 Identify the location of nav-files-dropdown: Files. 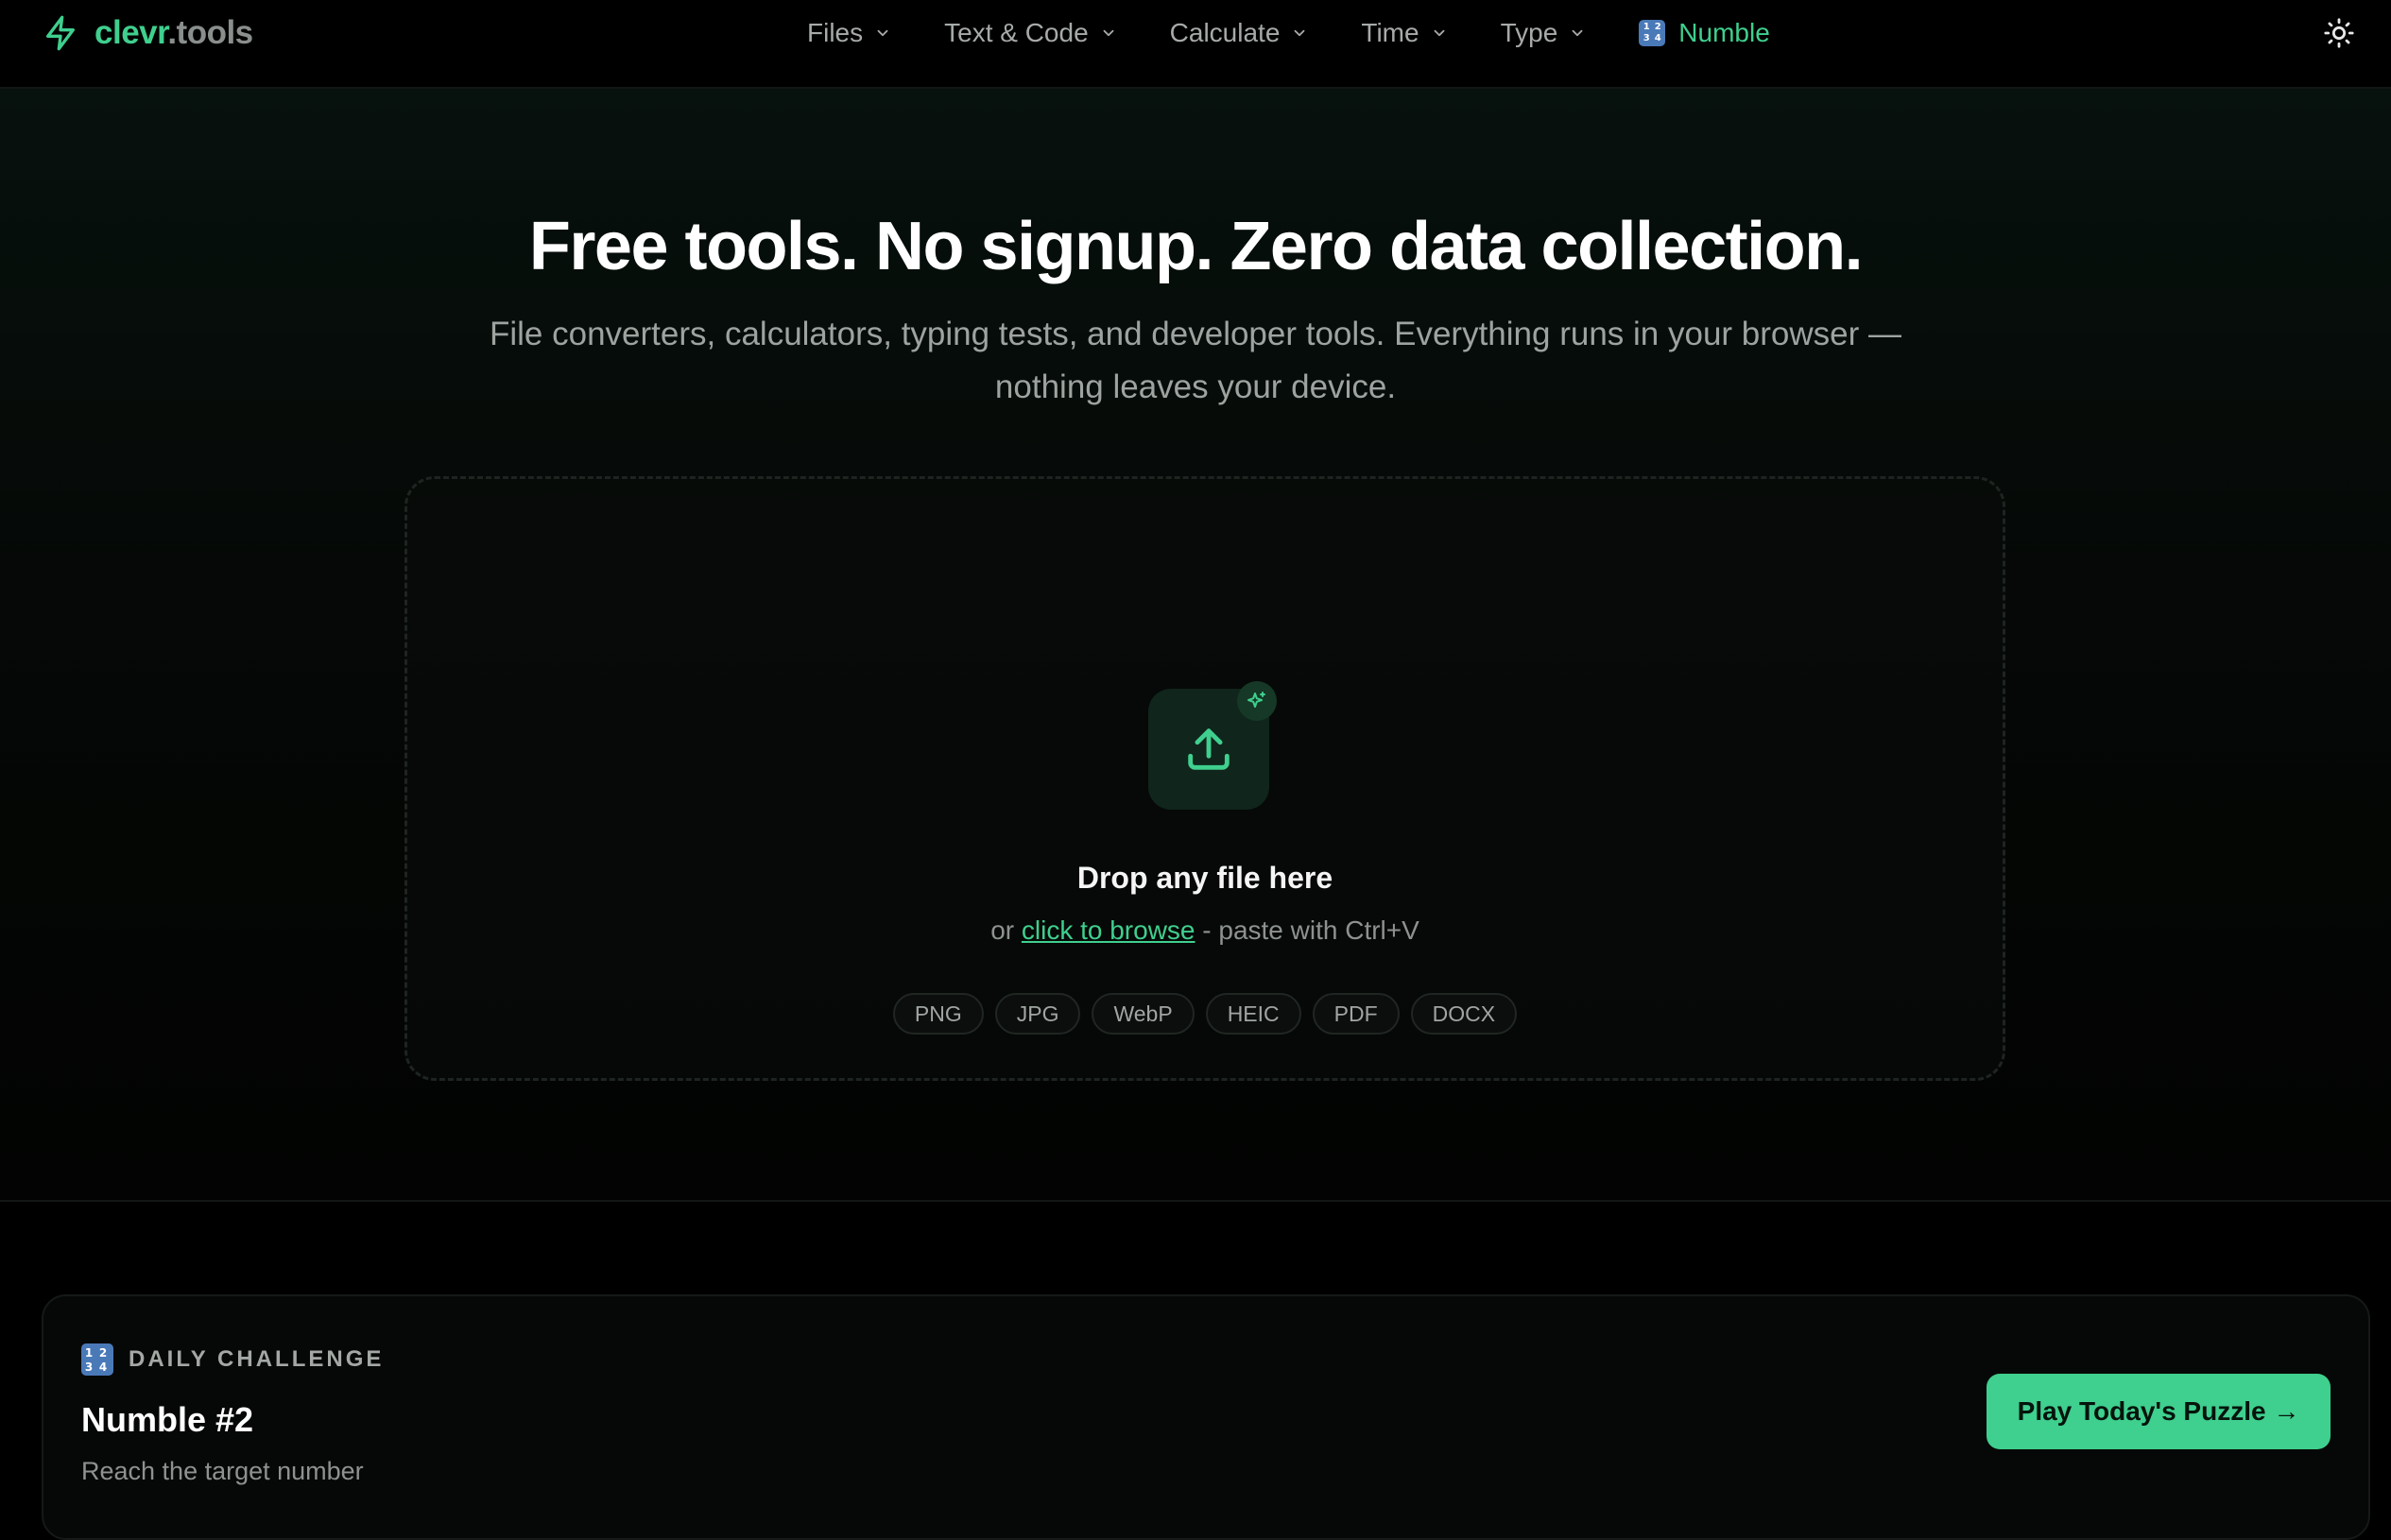
(849, 33).